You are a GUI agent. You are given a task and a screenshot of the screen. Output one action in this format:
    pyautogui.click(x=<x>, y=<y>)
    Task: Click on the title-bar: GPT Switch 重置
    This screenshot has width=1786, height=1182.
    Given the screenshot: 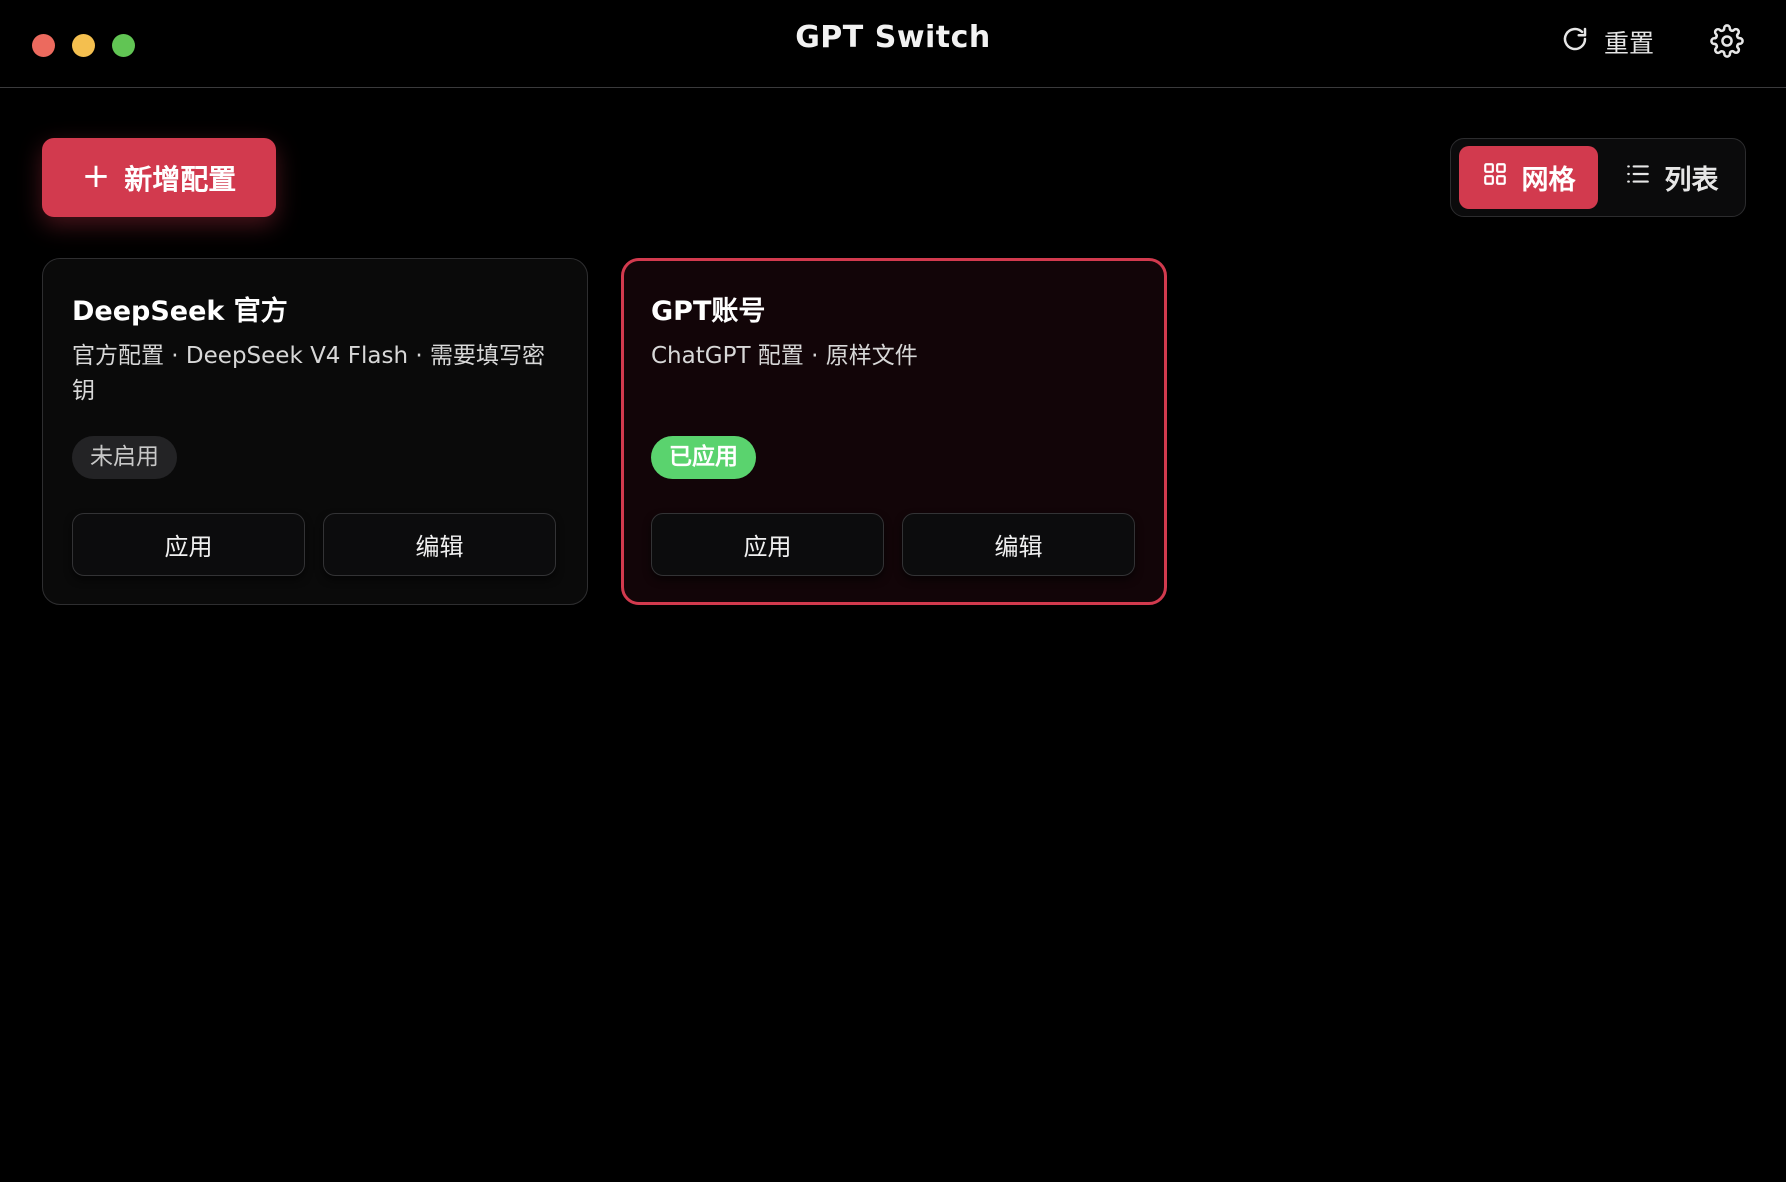 What is the action you would take?
    pyautogui.click(x=893, y=44)
    